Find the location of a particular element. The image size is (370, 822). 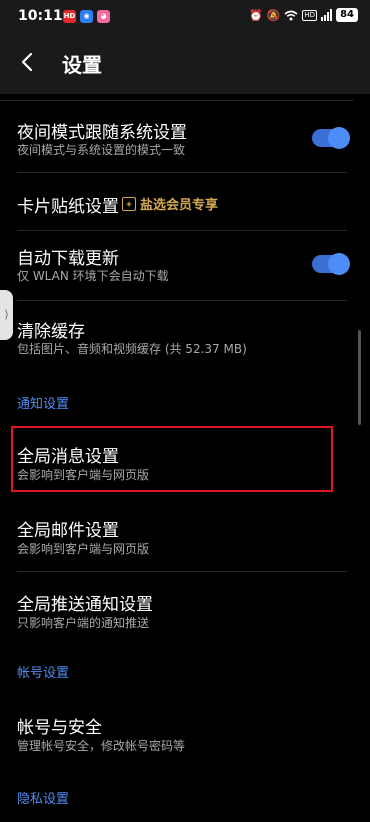

setting-clear-cache: 清除缓存 包括图片、音频和视频缓存 (共 52.37 MB) is located at coordinates (177, 339).